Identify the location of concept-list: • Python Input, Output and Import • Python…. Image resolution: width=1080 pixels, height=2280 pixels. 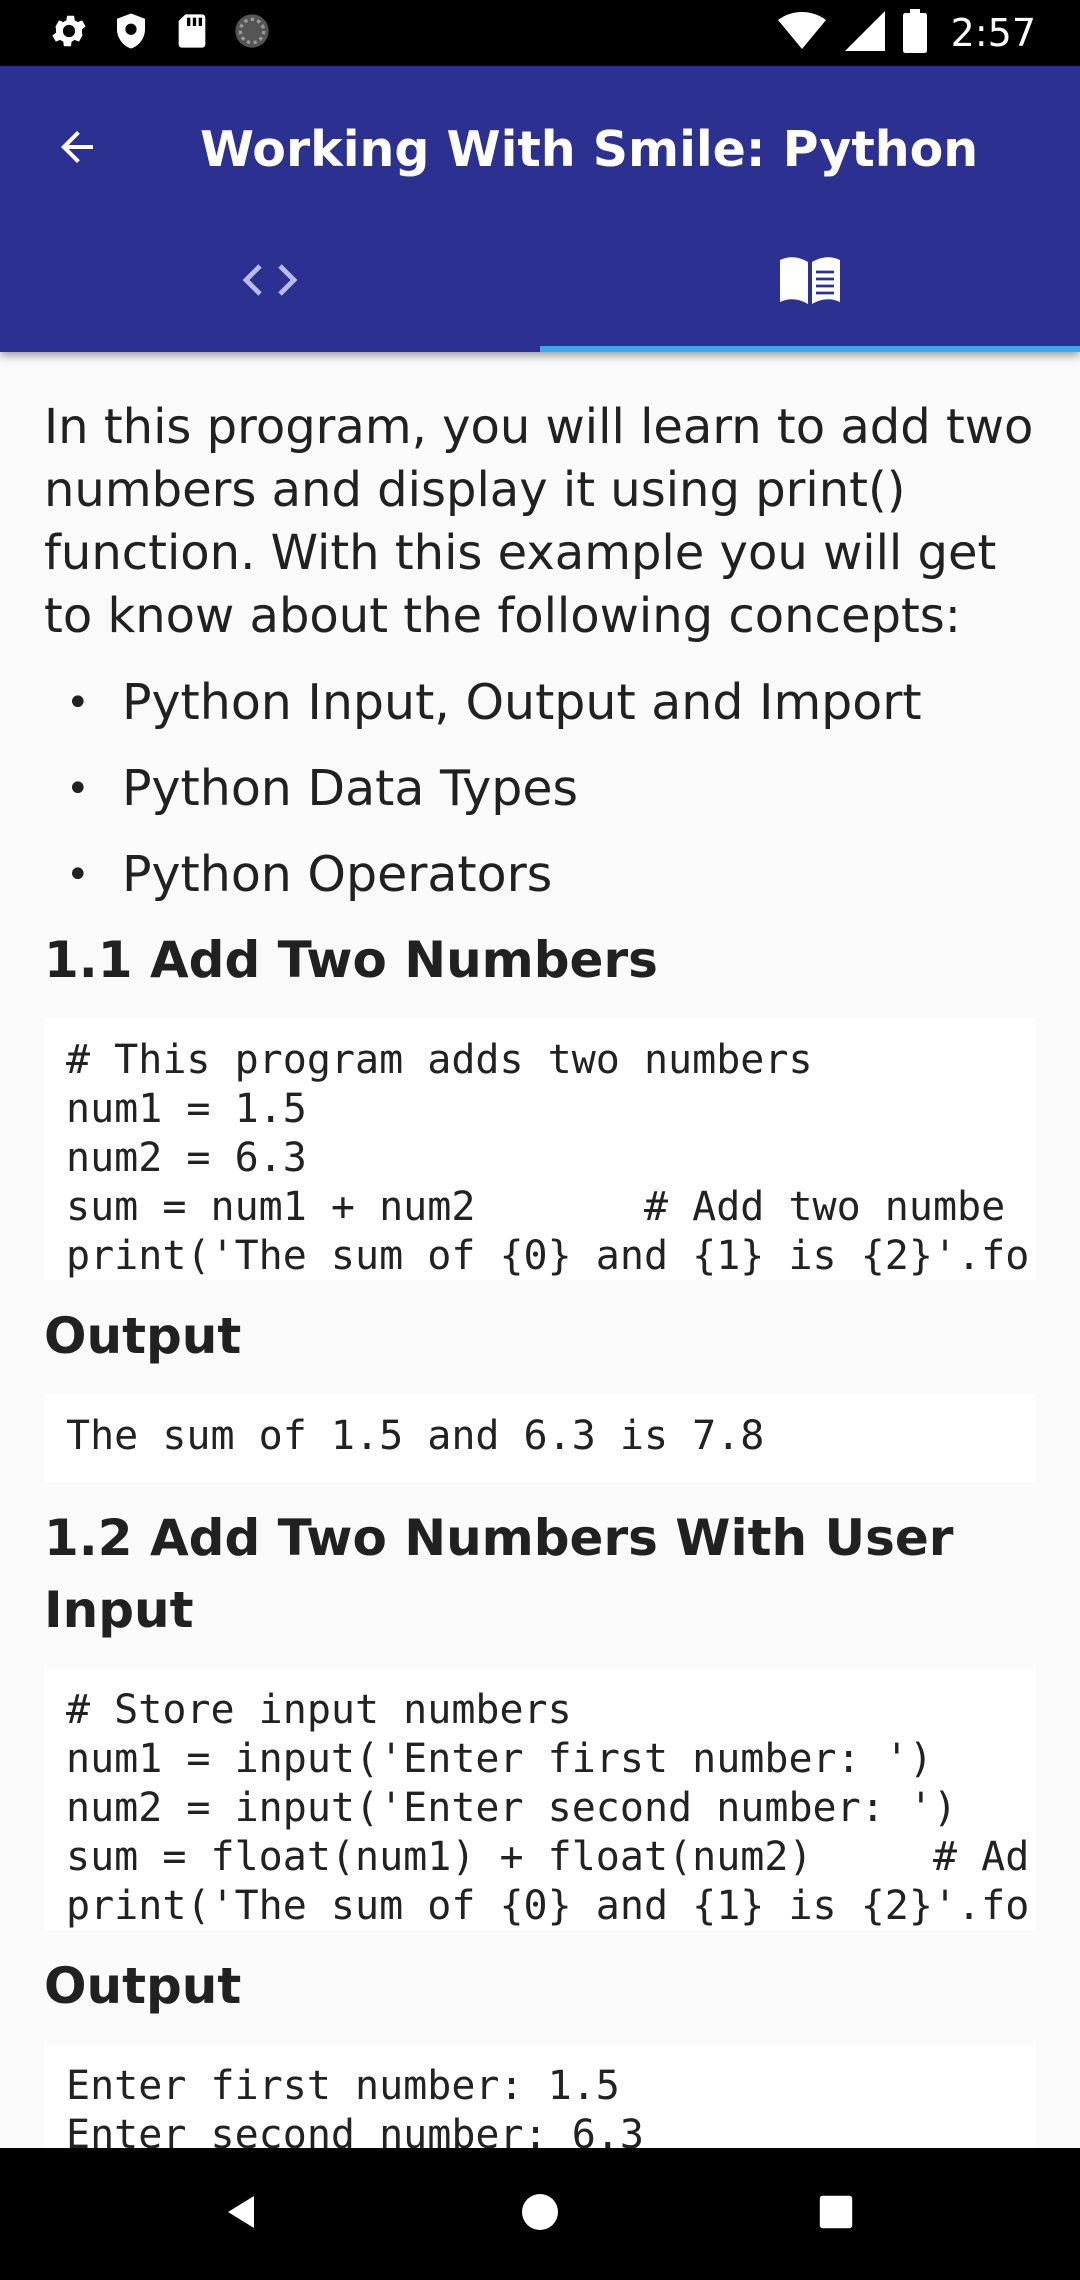
(540, 789).